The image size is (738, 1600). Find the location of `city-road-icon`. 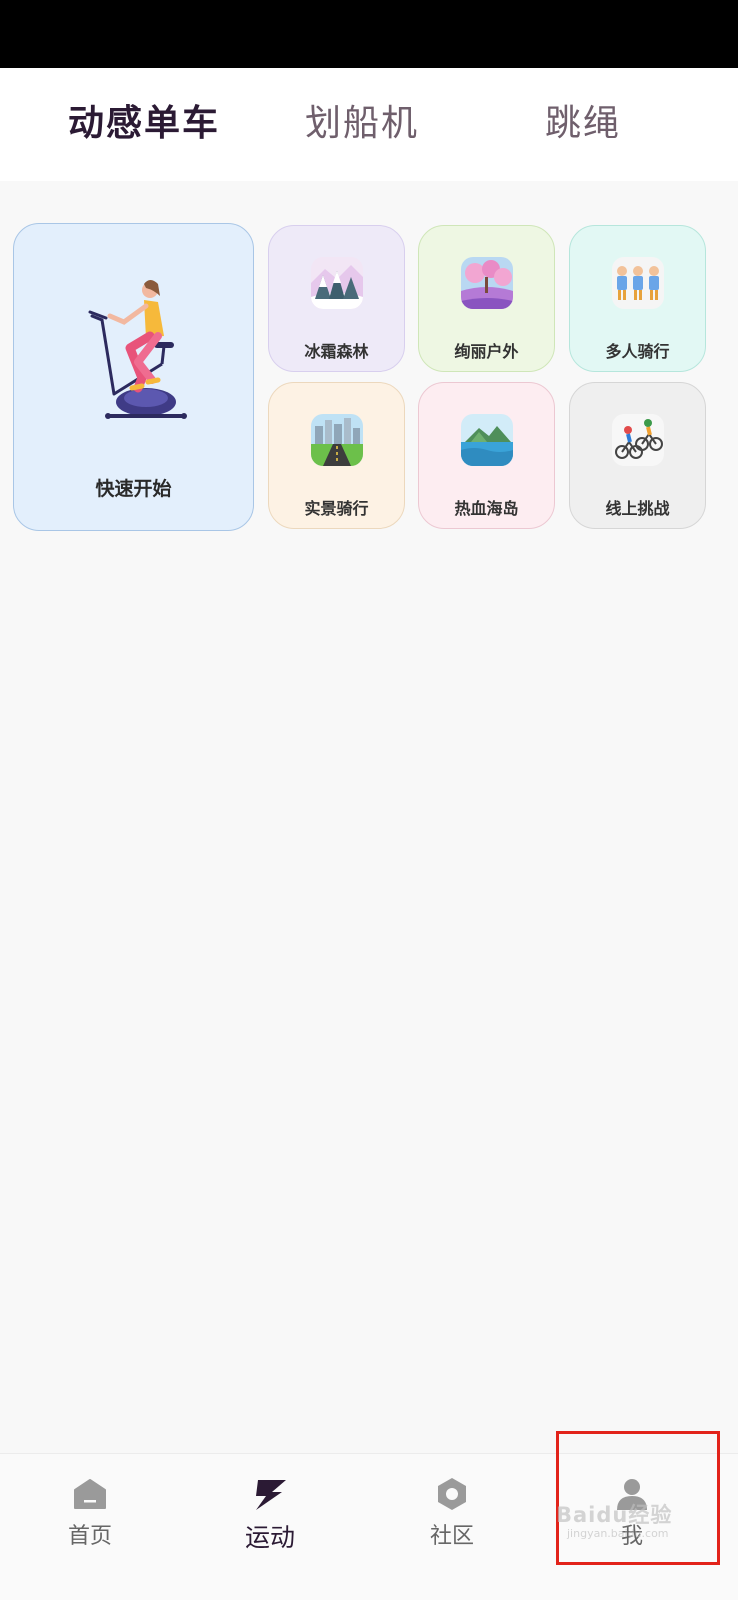

city-road-icon is located at coordinates (337, 440).